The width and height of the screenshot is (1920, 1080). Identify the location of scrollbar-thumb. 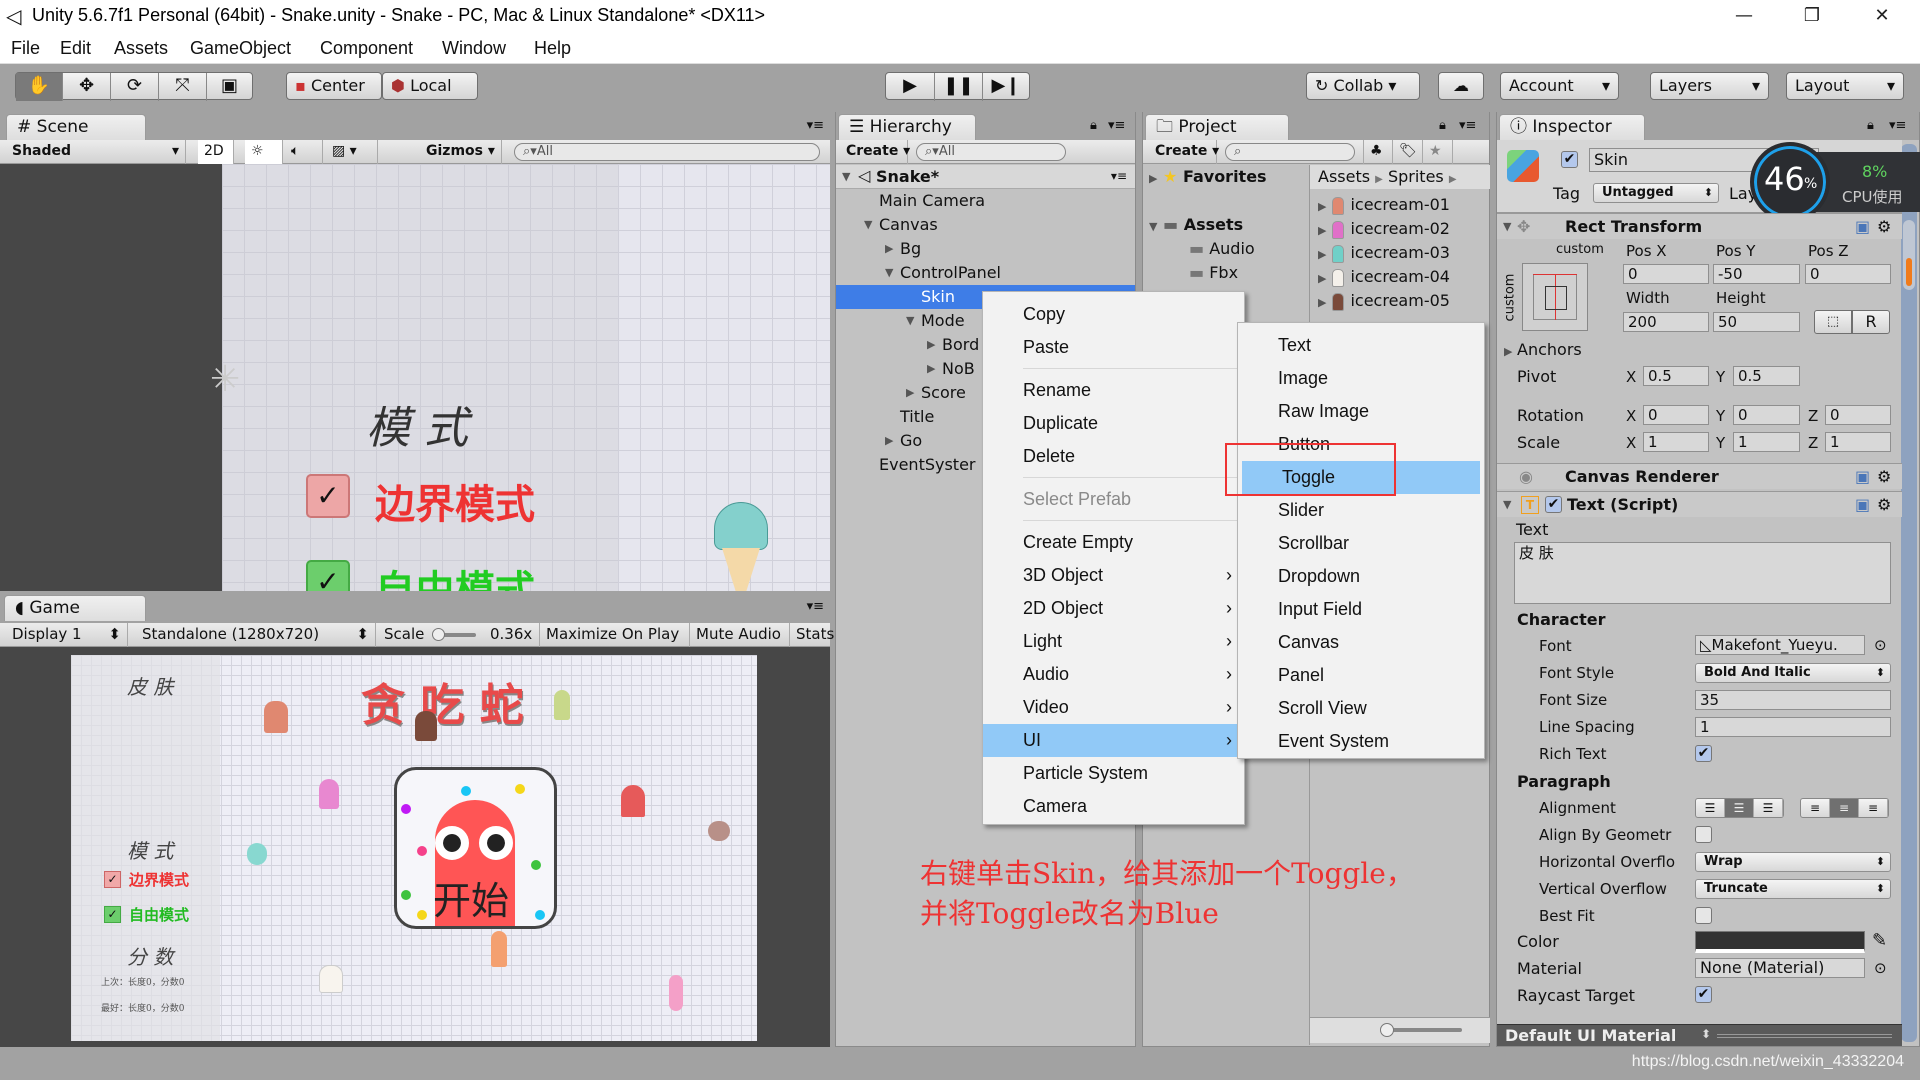
(1909, 255).